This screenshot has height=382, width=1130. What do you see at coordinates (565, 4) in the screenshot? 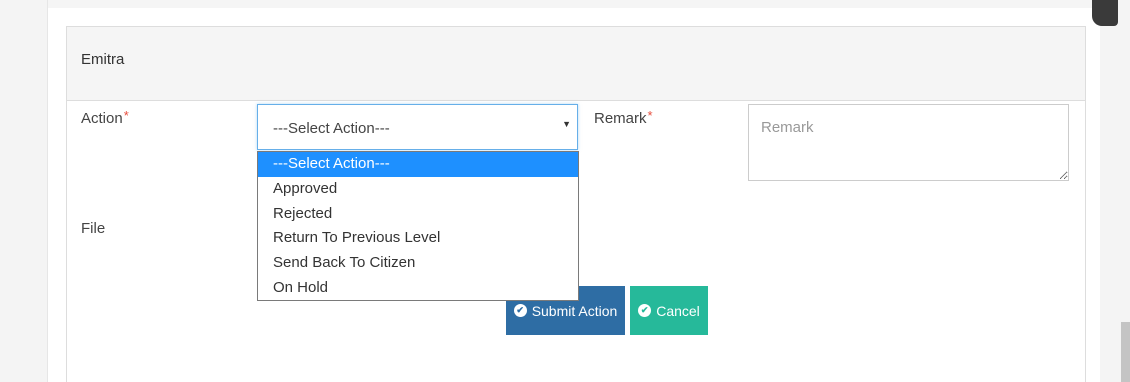
I see `top-strip` at bounding box center [565, 4].